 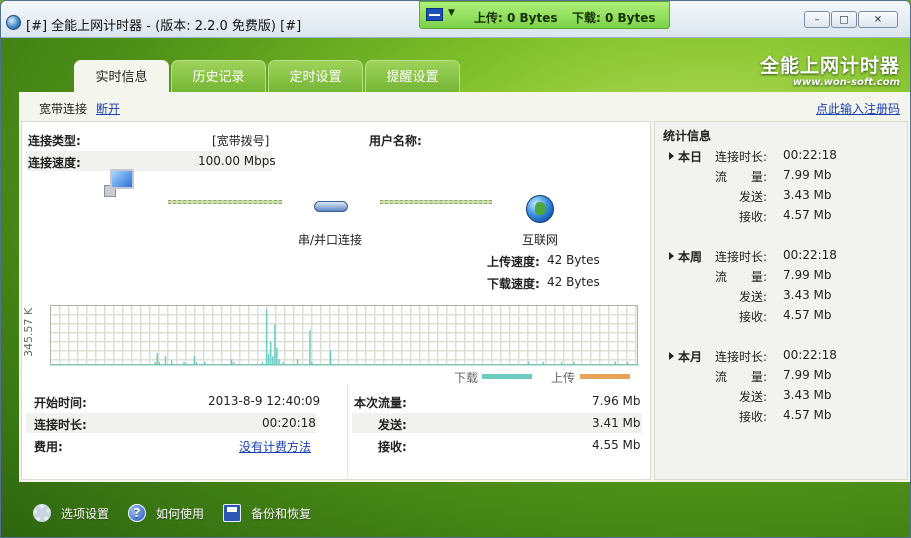 What do you see at coordinates (85, 513) in the screenshot?
I see `options-settings-label: 选项设置` at bounding box center [85, 513].